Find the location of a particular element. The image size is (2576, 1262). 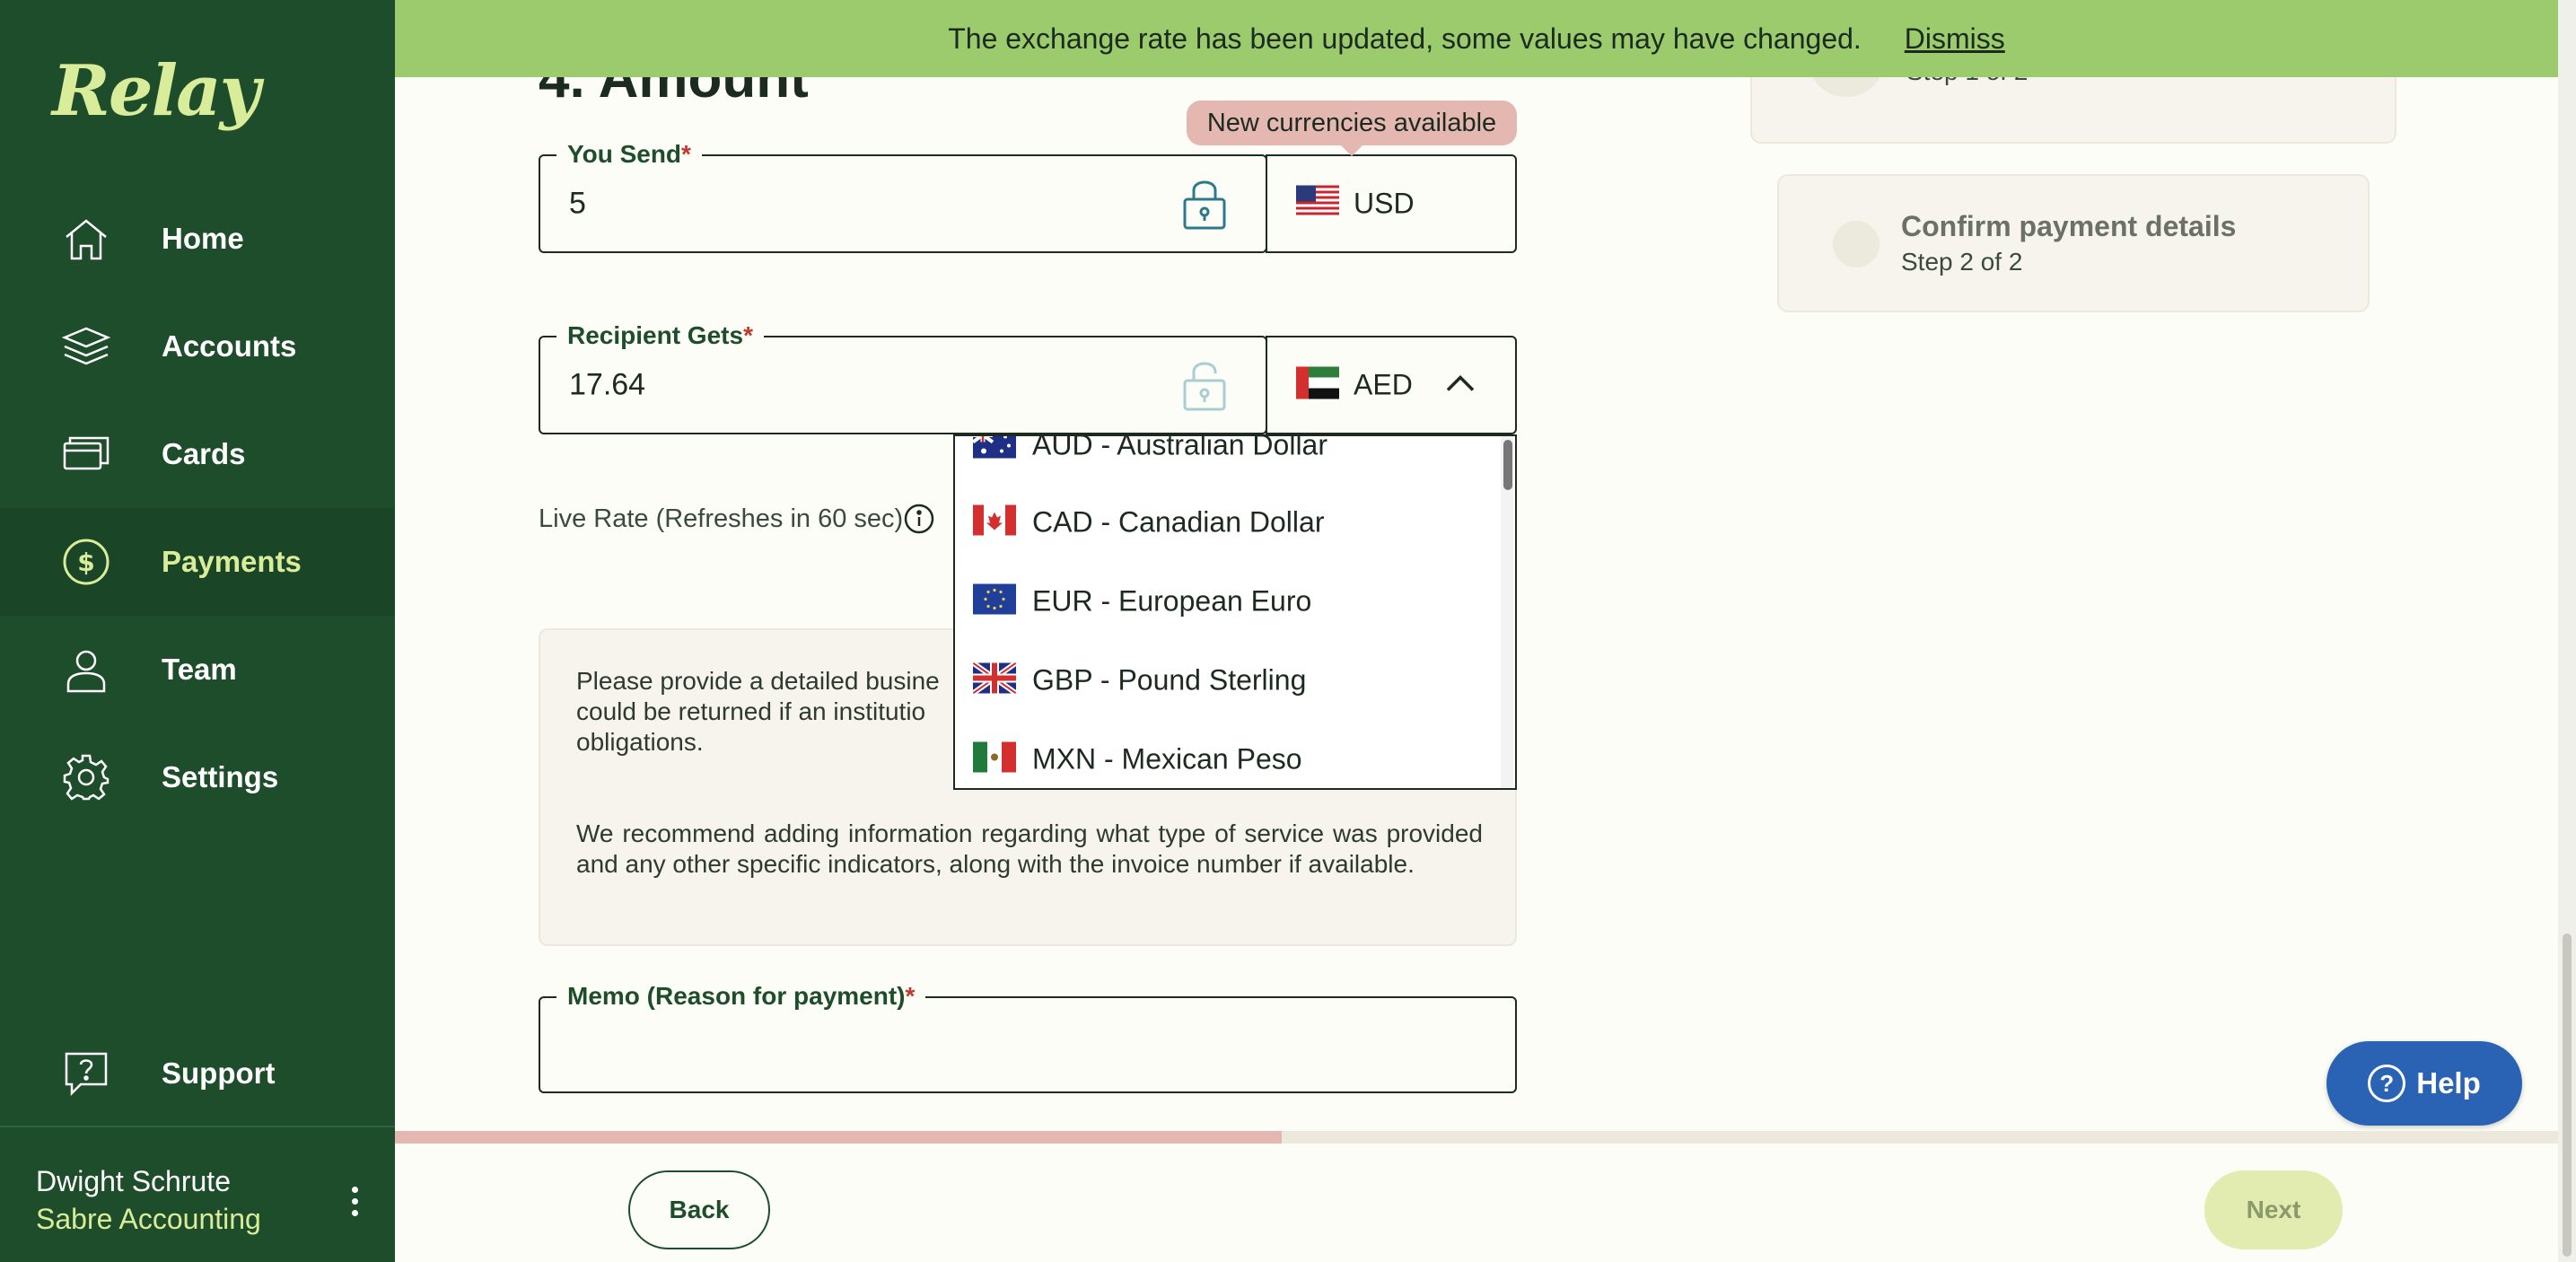

sidebar-item-label: Support is located at coordinates (219, 1073).